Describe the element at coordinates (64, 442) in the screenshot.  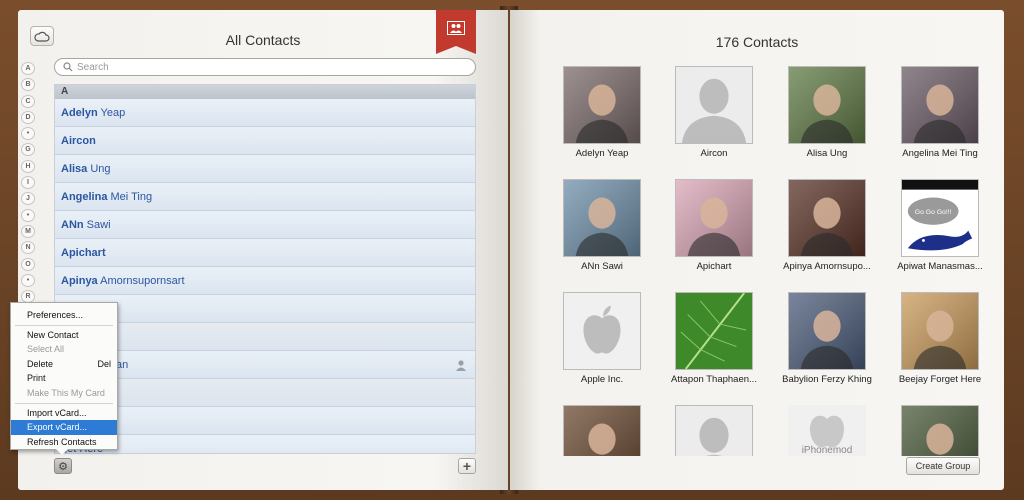
I see `menu-item: Refresh Contacts` at that location.